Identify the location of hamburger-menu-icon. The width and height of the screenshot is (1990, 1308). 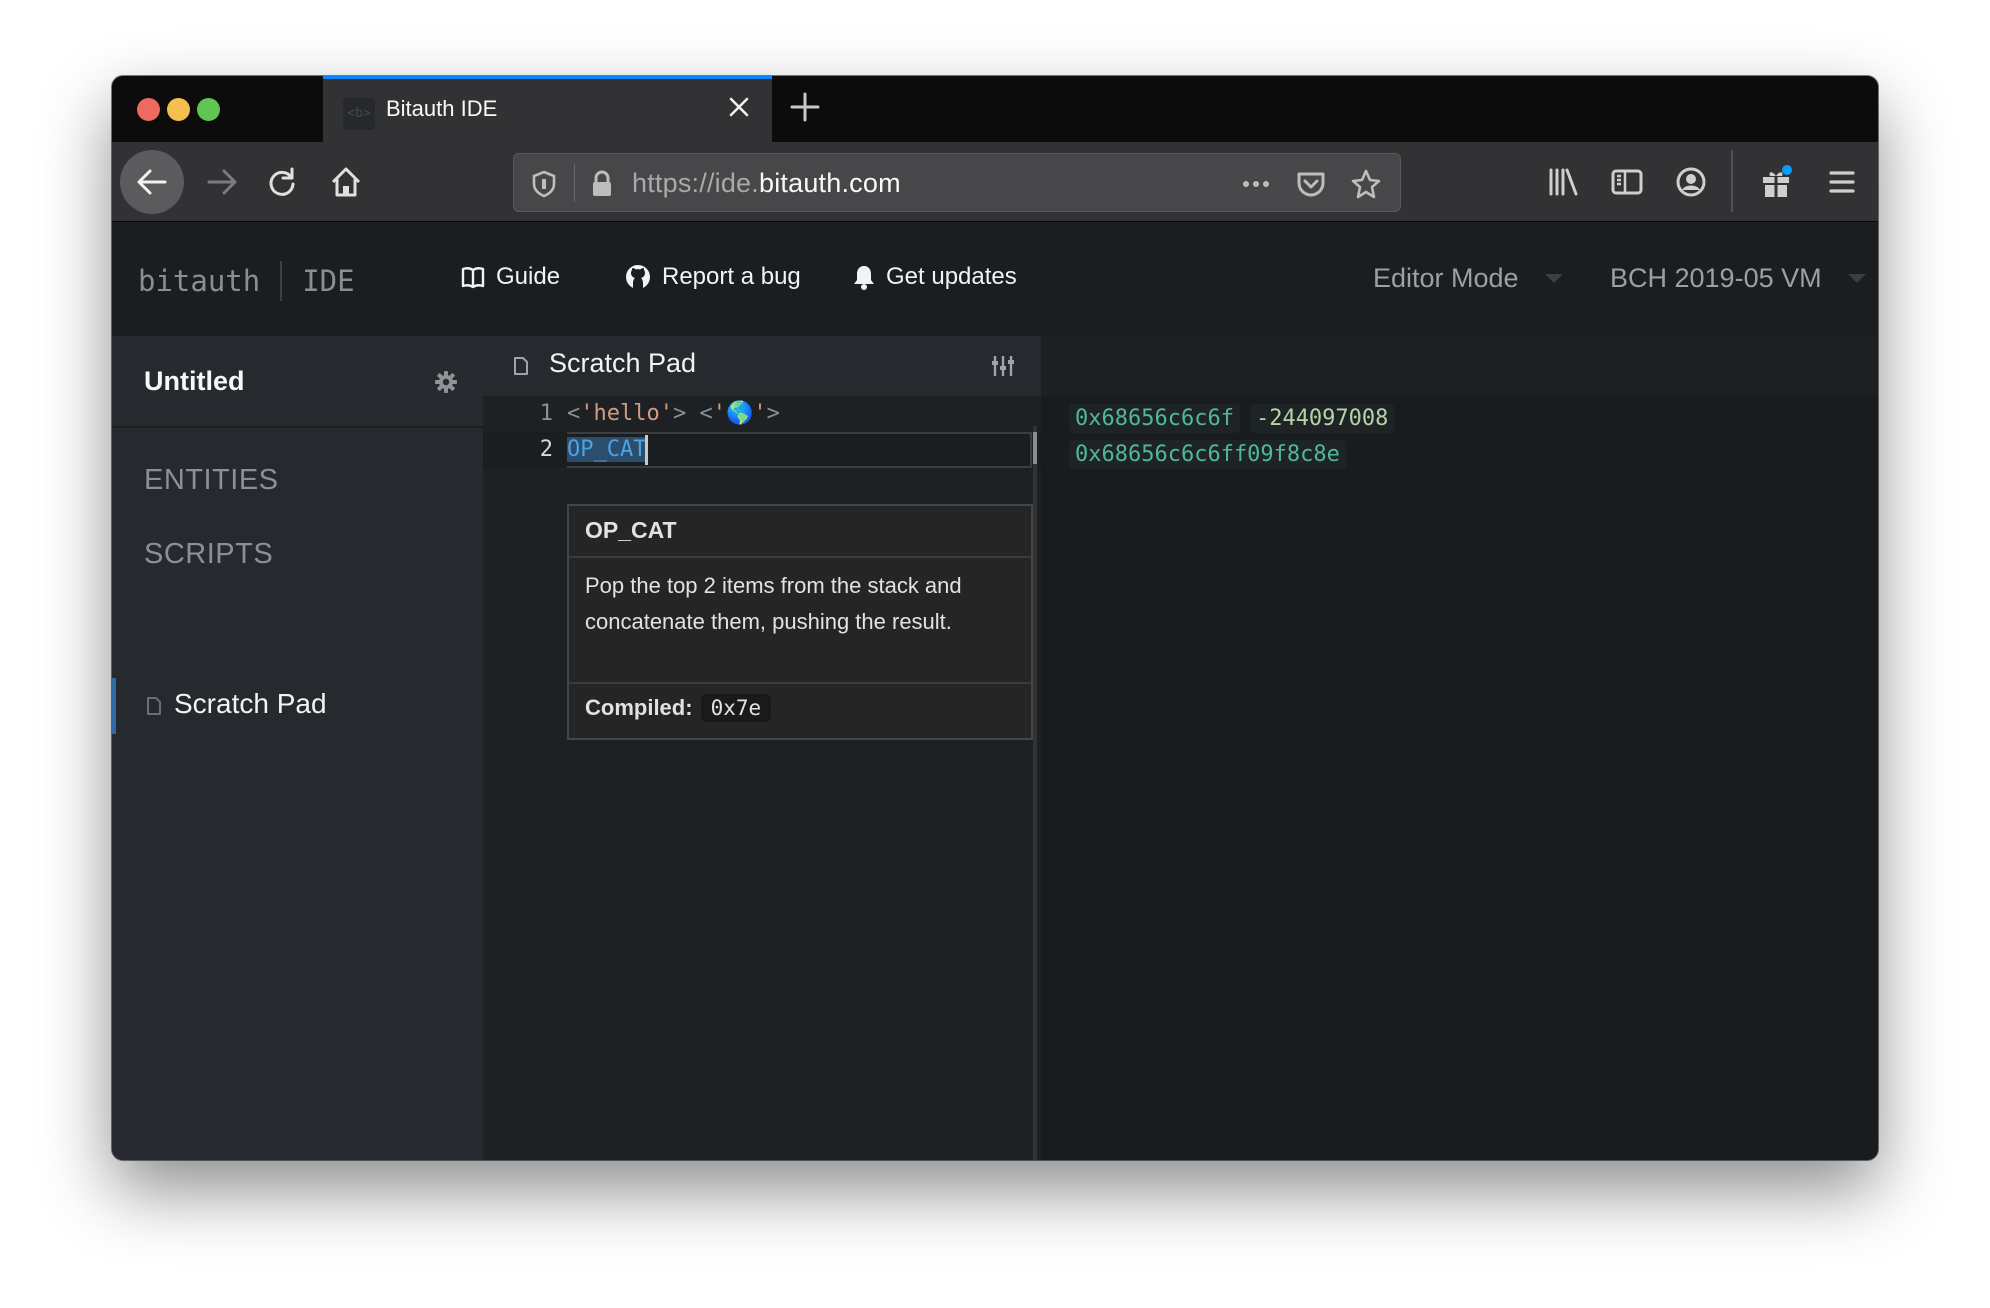
(1842, 182).